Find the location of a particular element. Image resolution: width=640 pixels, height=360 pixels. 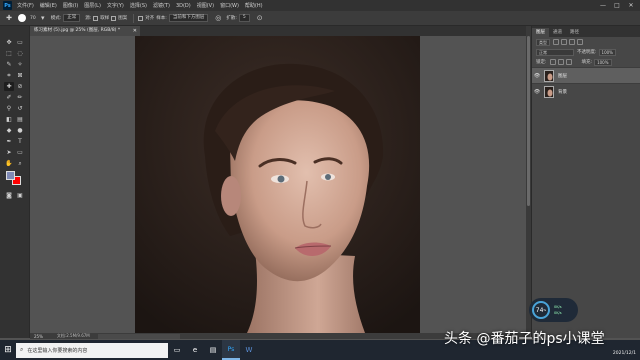

minimize-button: — is located at coordinates (603, 5).